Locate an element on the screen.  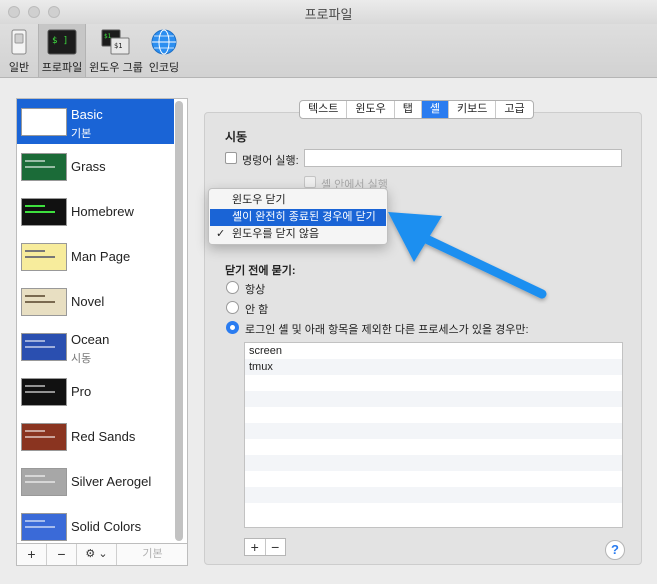
gear-menu-button: ⚙ ⌄ is located at coordinates (97, 554).